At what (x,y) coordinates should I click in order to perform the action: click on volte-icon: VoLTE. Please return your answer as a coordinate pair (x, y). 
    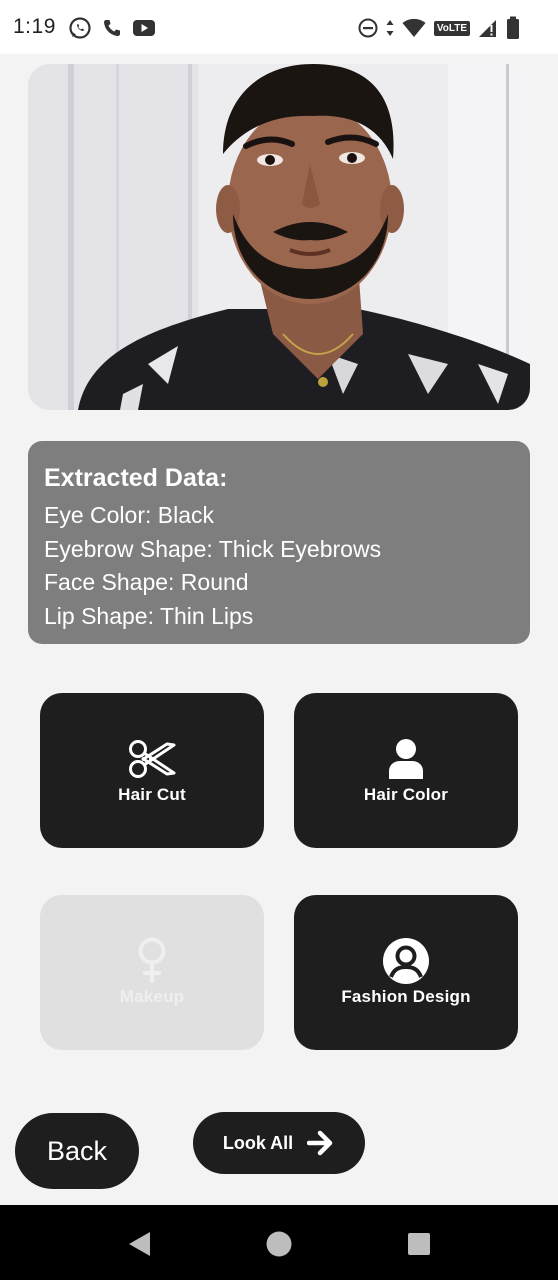
    Looking at the image, I should click on (451, 28).